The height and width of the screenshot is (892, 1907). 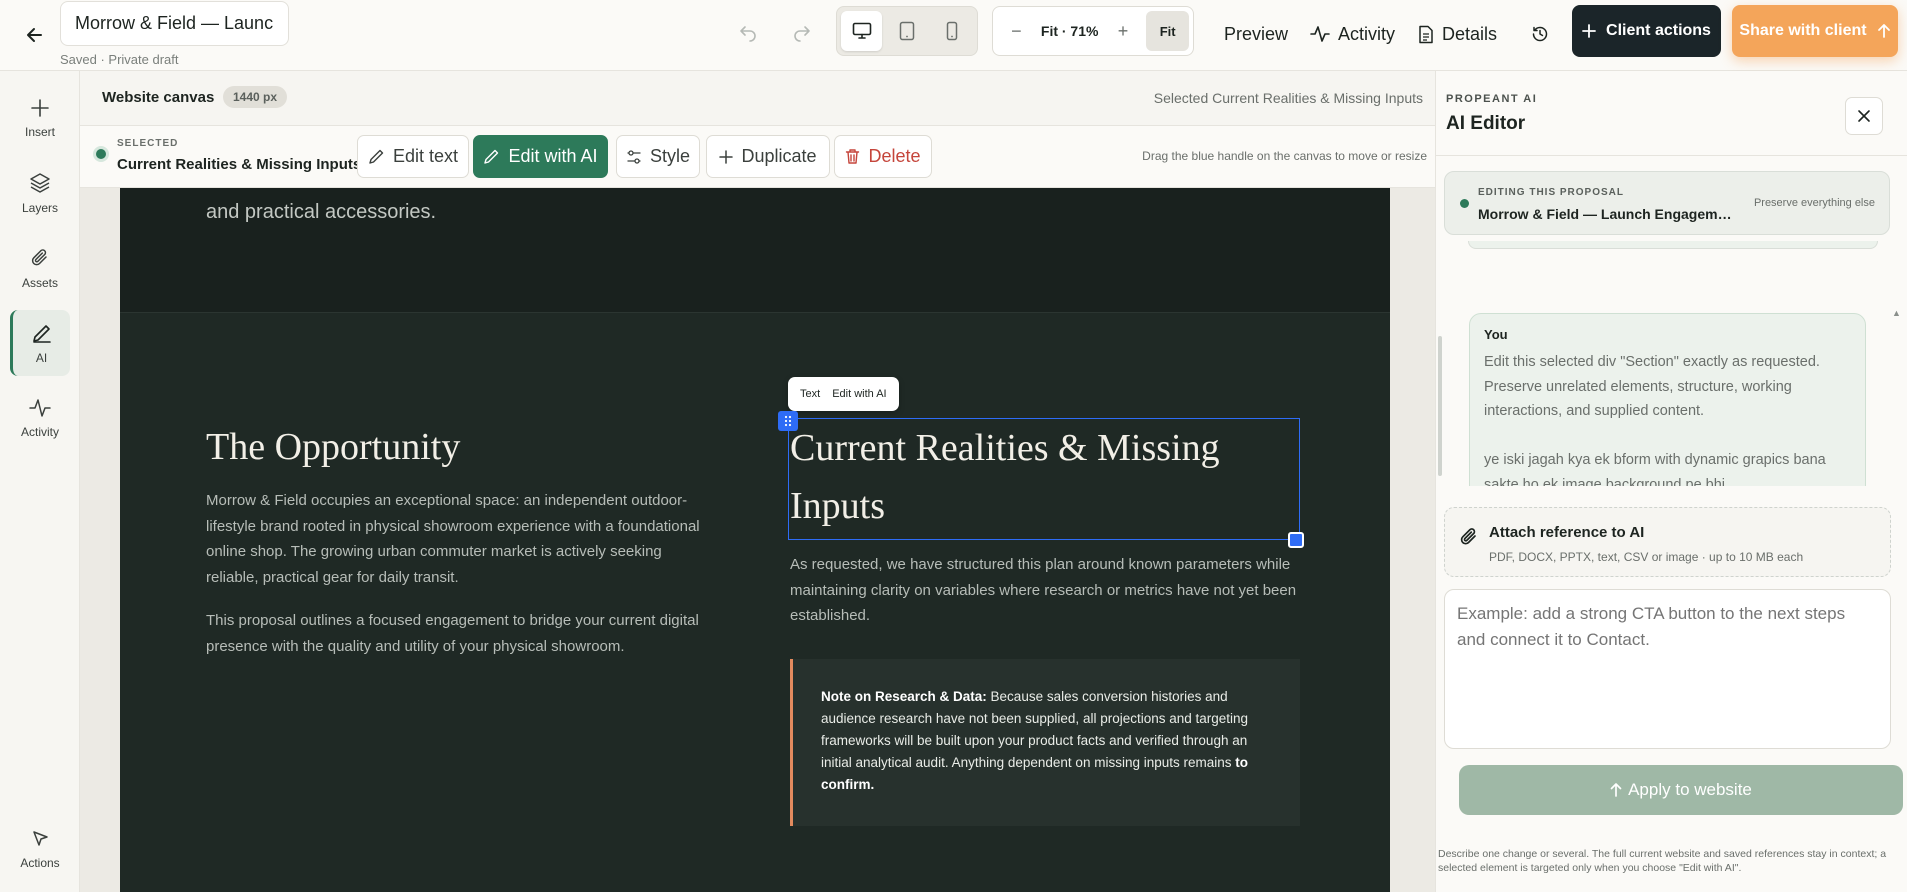 I want to click on desktop-view-button, so click(x=862, y=31).